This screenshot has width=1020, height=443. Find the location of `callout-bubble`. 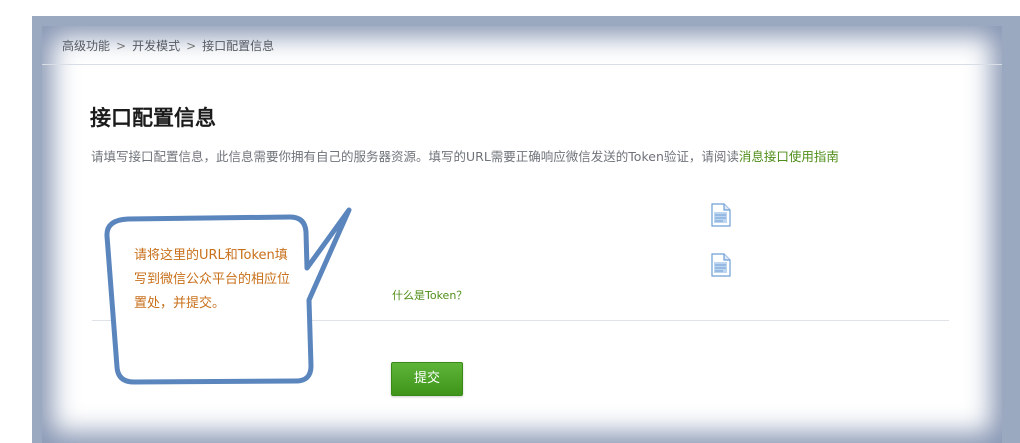

callout-bubble is located at coordinates (228, 296).